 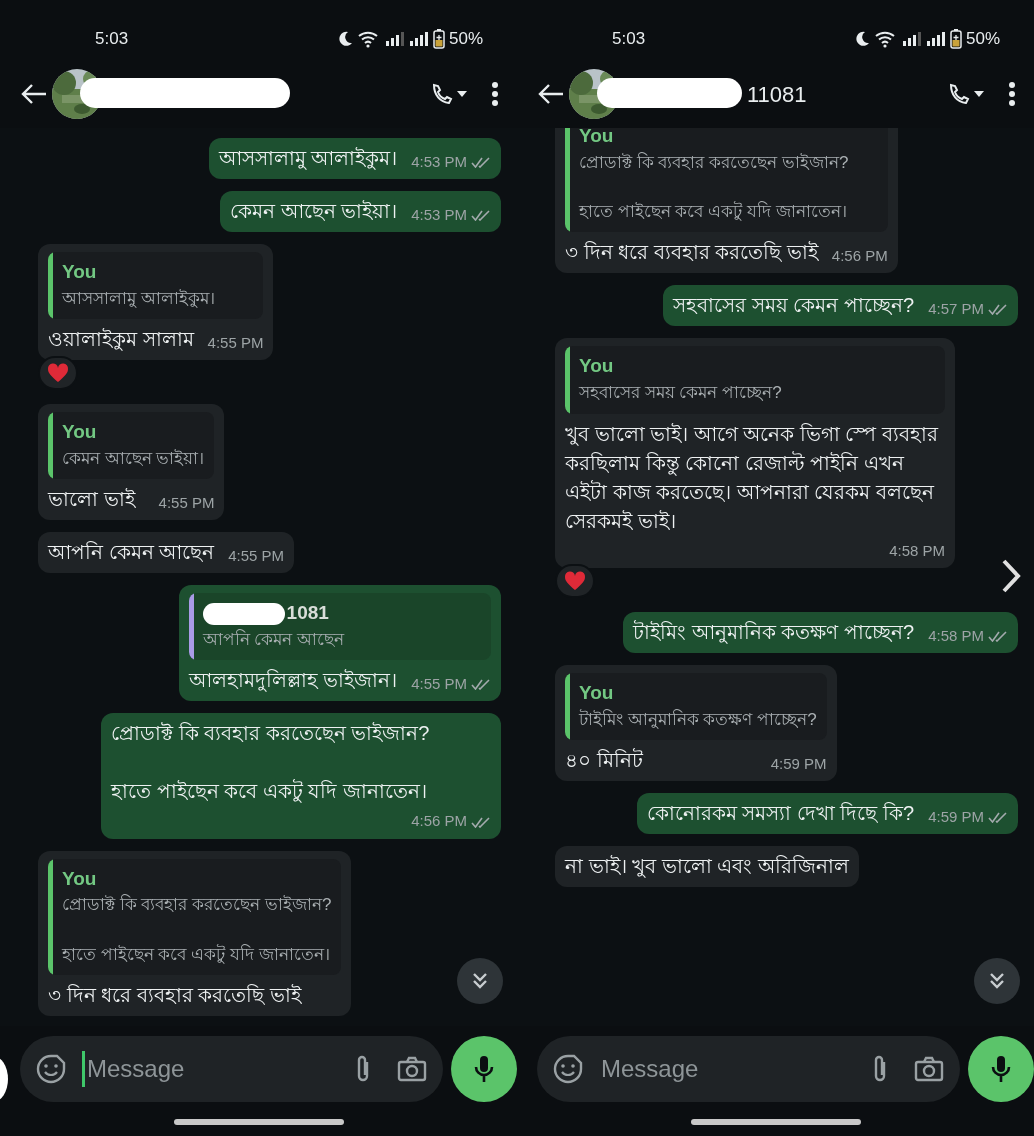 What do you see at coordinates (777, 94) in the screenshot?
I see `contact-name: 11081` at bounding box center [777, 94].